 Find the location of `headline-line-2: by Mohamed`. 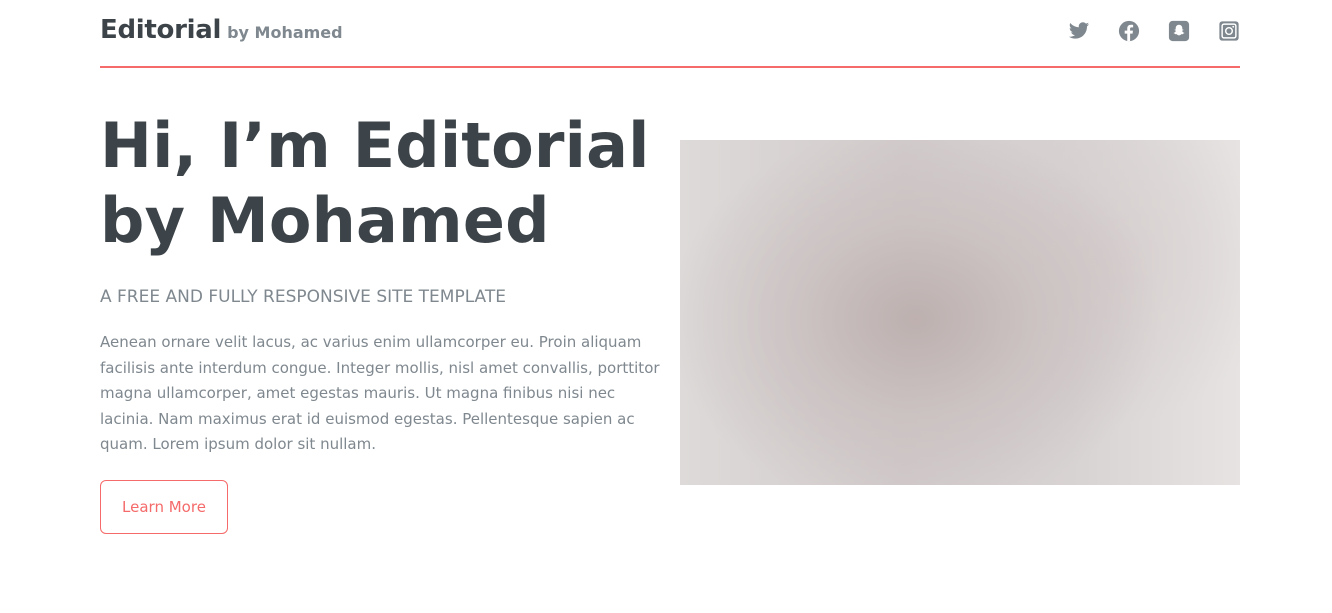

headline-line-2: by Mohamed is located at coordinates (325, 220).